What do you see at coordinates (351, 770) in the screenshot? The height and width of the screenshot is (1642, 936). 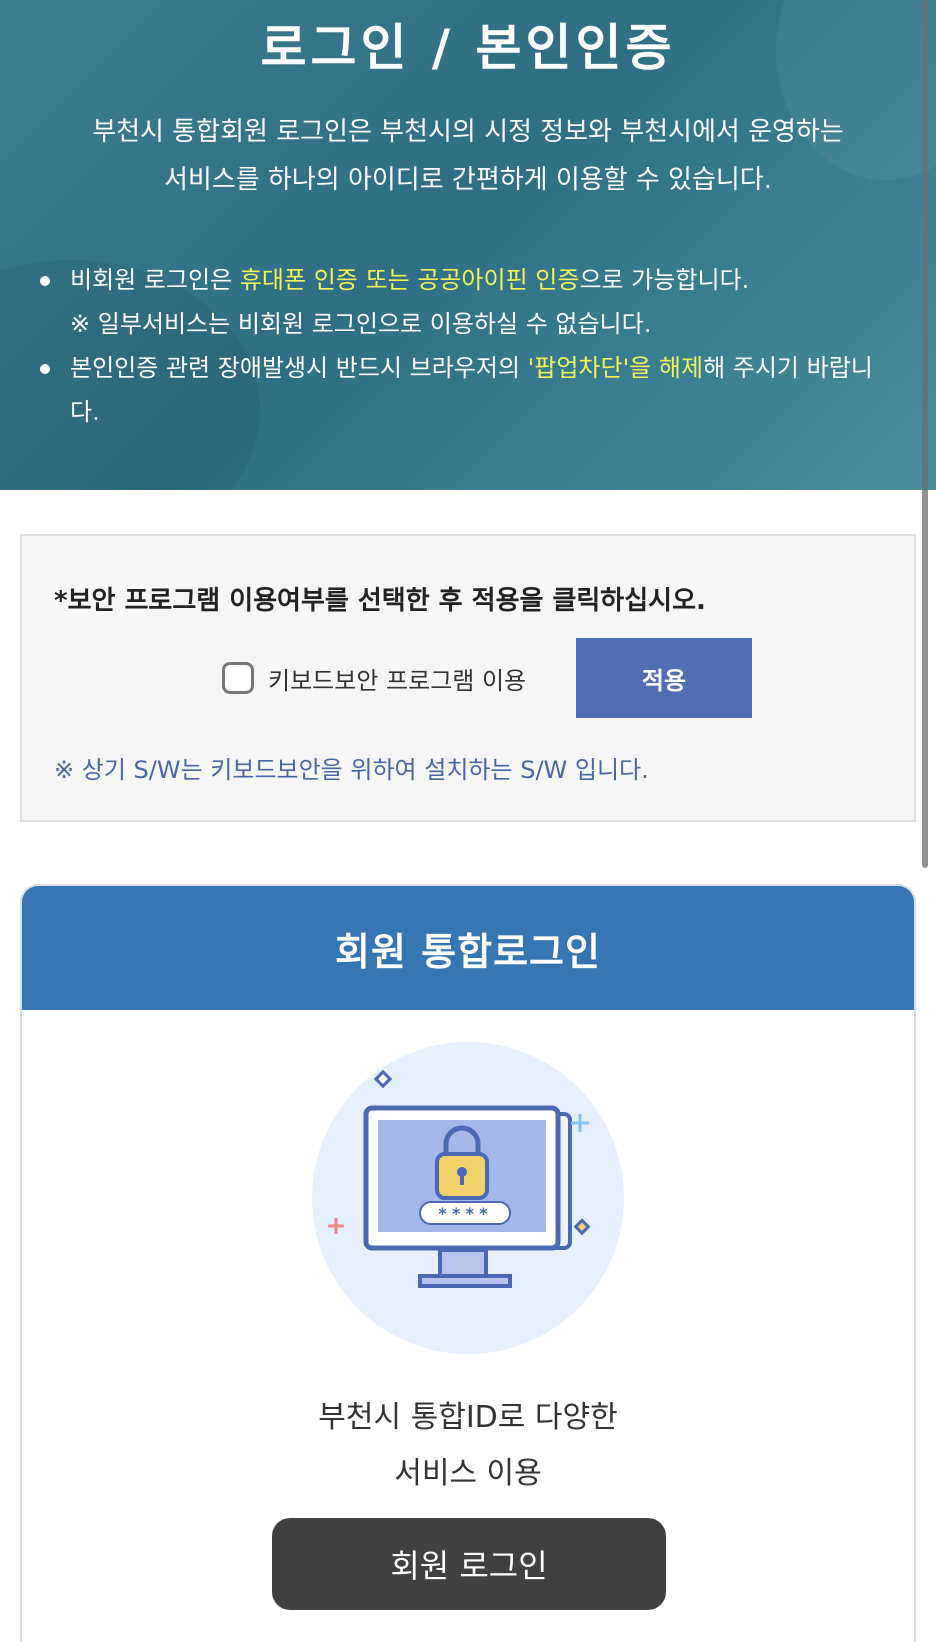 I see `security-note: ※ 상기 S/W는 키보드보안을 위하여 설치하는 S/W 입니다.` at bounding box center [351, 770].